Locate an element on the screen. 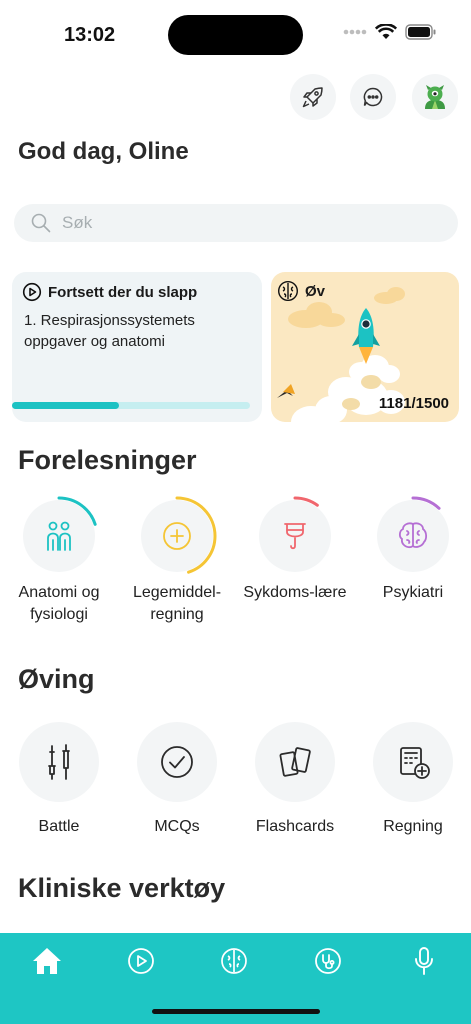 This screenshot has width=471, height=1024. chat-bubble-icon is located at coordinates (373, 97).